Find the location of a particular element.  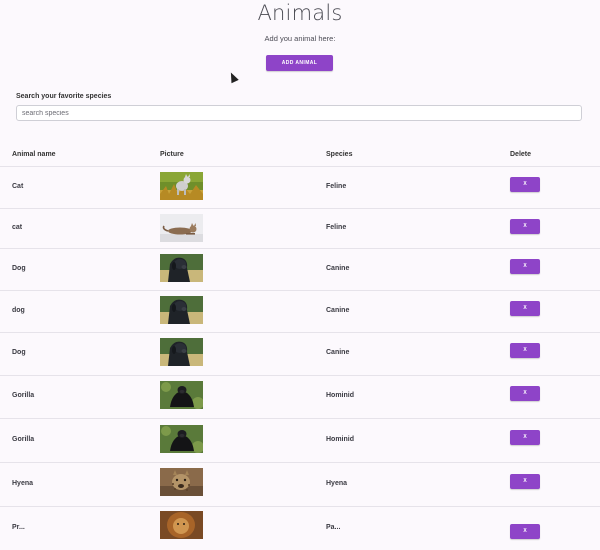

cat-lying-photo is located at coordinates (181, 228).